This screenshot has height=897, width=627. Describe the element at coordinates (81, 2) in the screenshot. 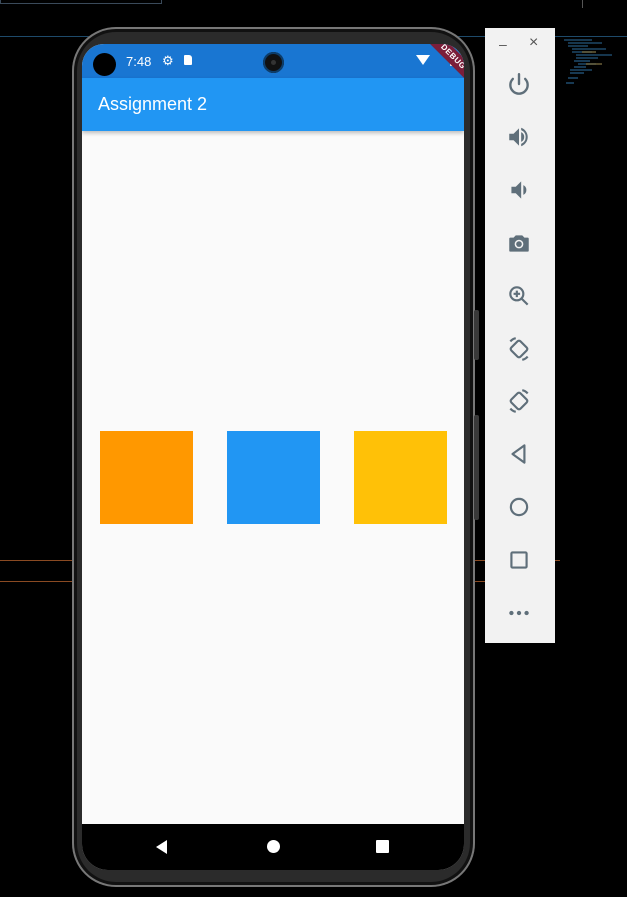

I see `background-editor-frame` at that location.